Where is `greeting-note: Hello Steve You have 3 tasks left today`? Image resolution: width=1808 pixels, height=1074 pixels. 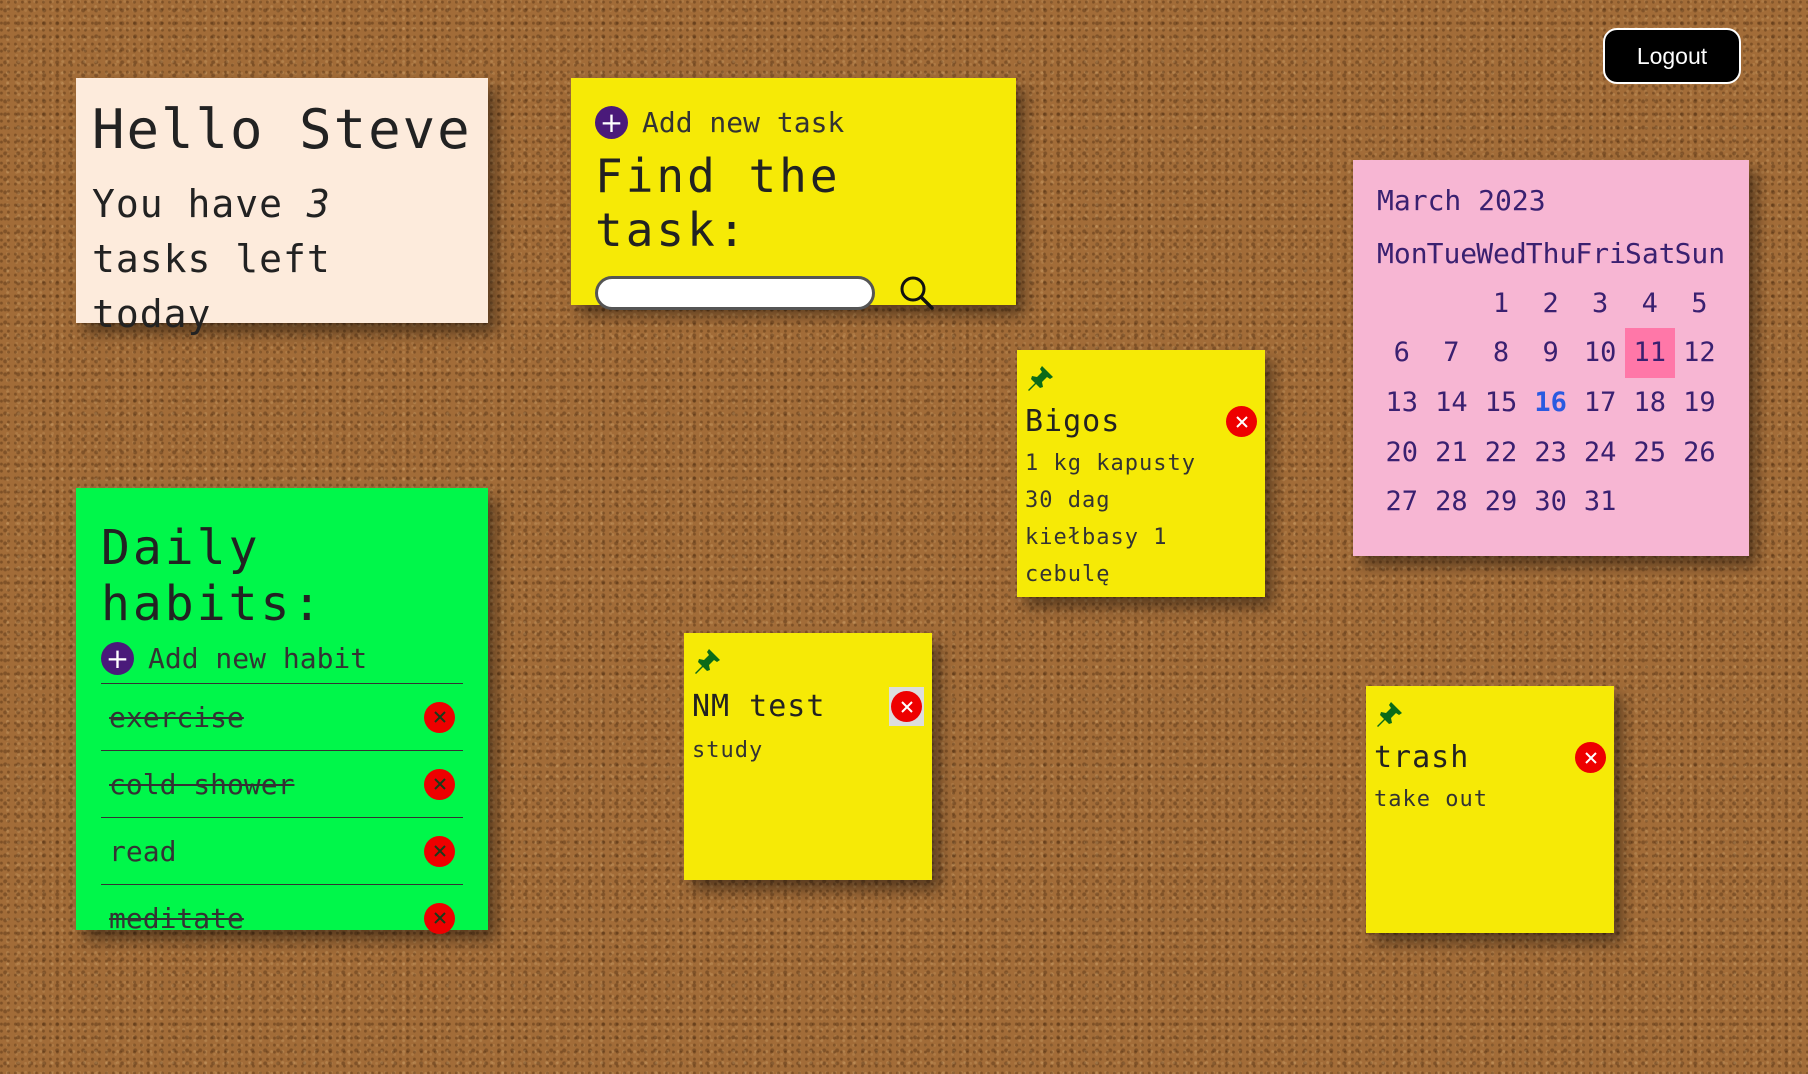
greeting-note: Hello Steve You have 3 tasks left today is located at coordinates (282, 207).